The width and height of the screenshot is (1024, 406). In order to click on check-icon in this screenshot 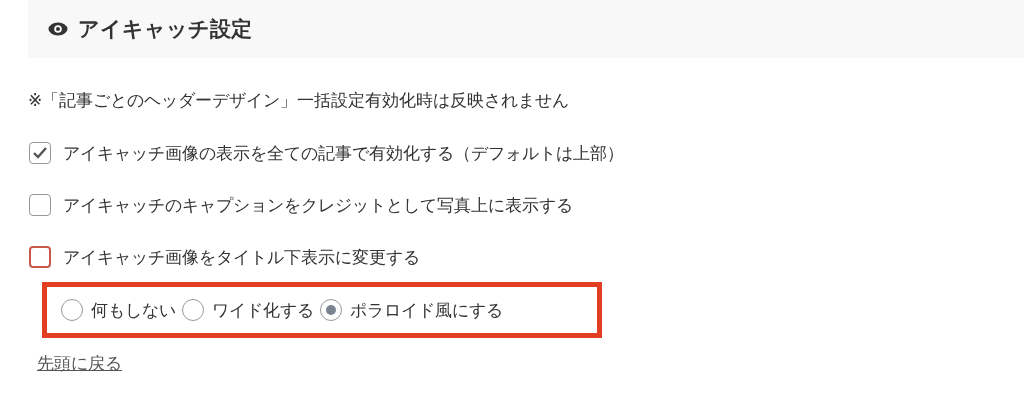, I will do `click(40, 153)`.